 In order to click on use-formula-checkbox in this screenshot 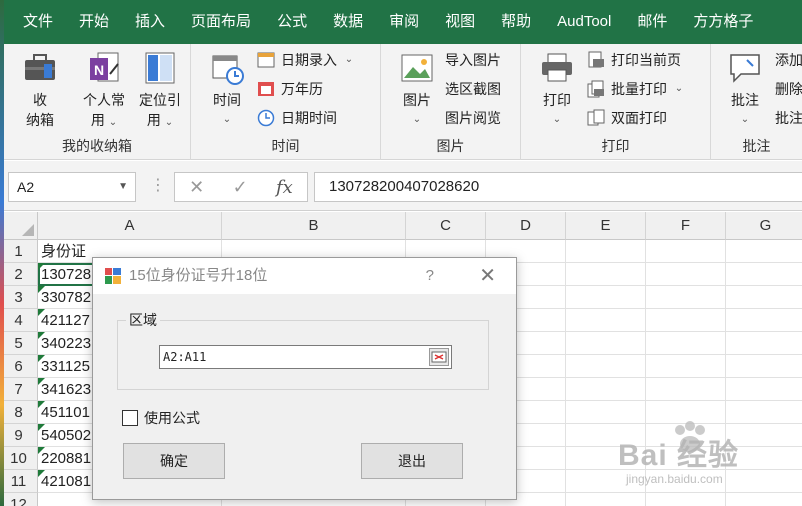, I will do `click(130, 418)`.